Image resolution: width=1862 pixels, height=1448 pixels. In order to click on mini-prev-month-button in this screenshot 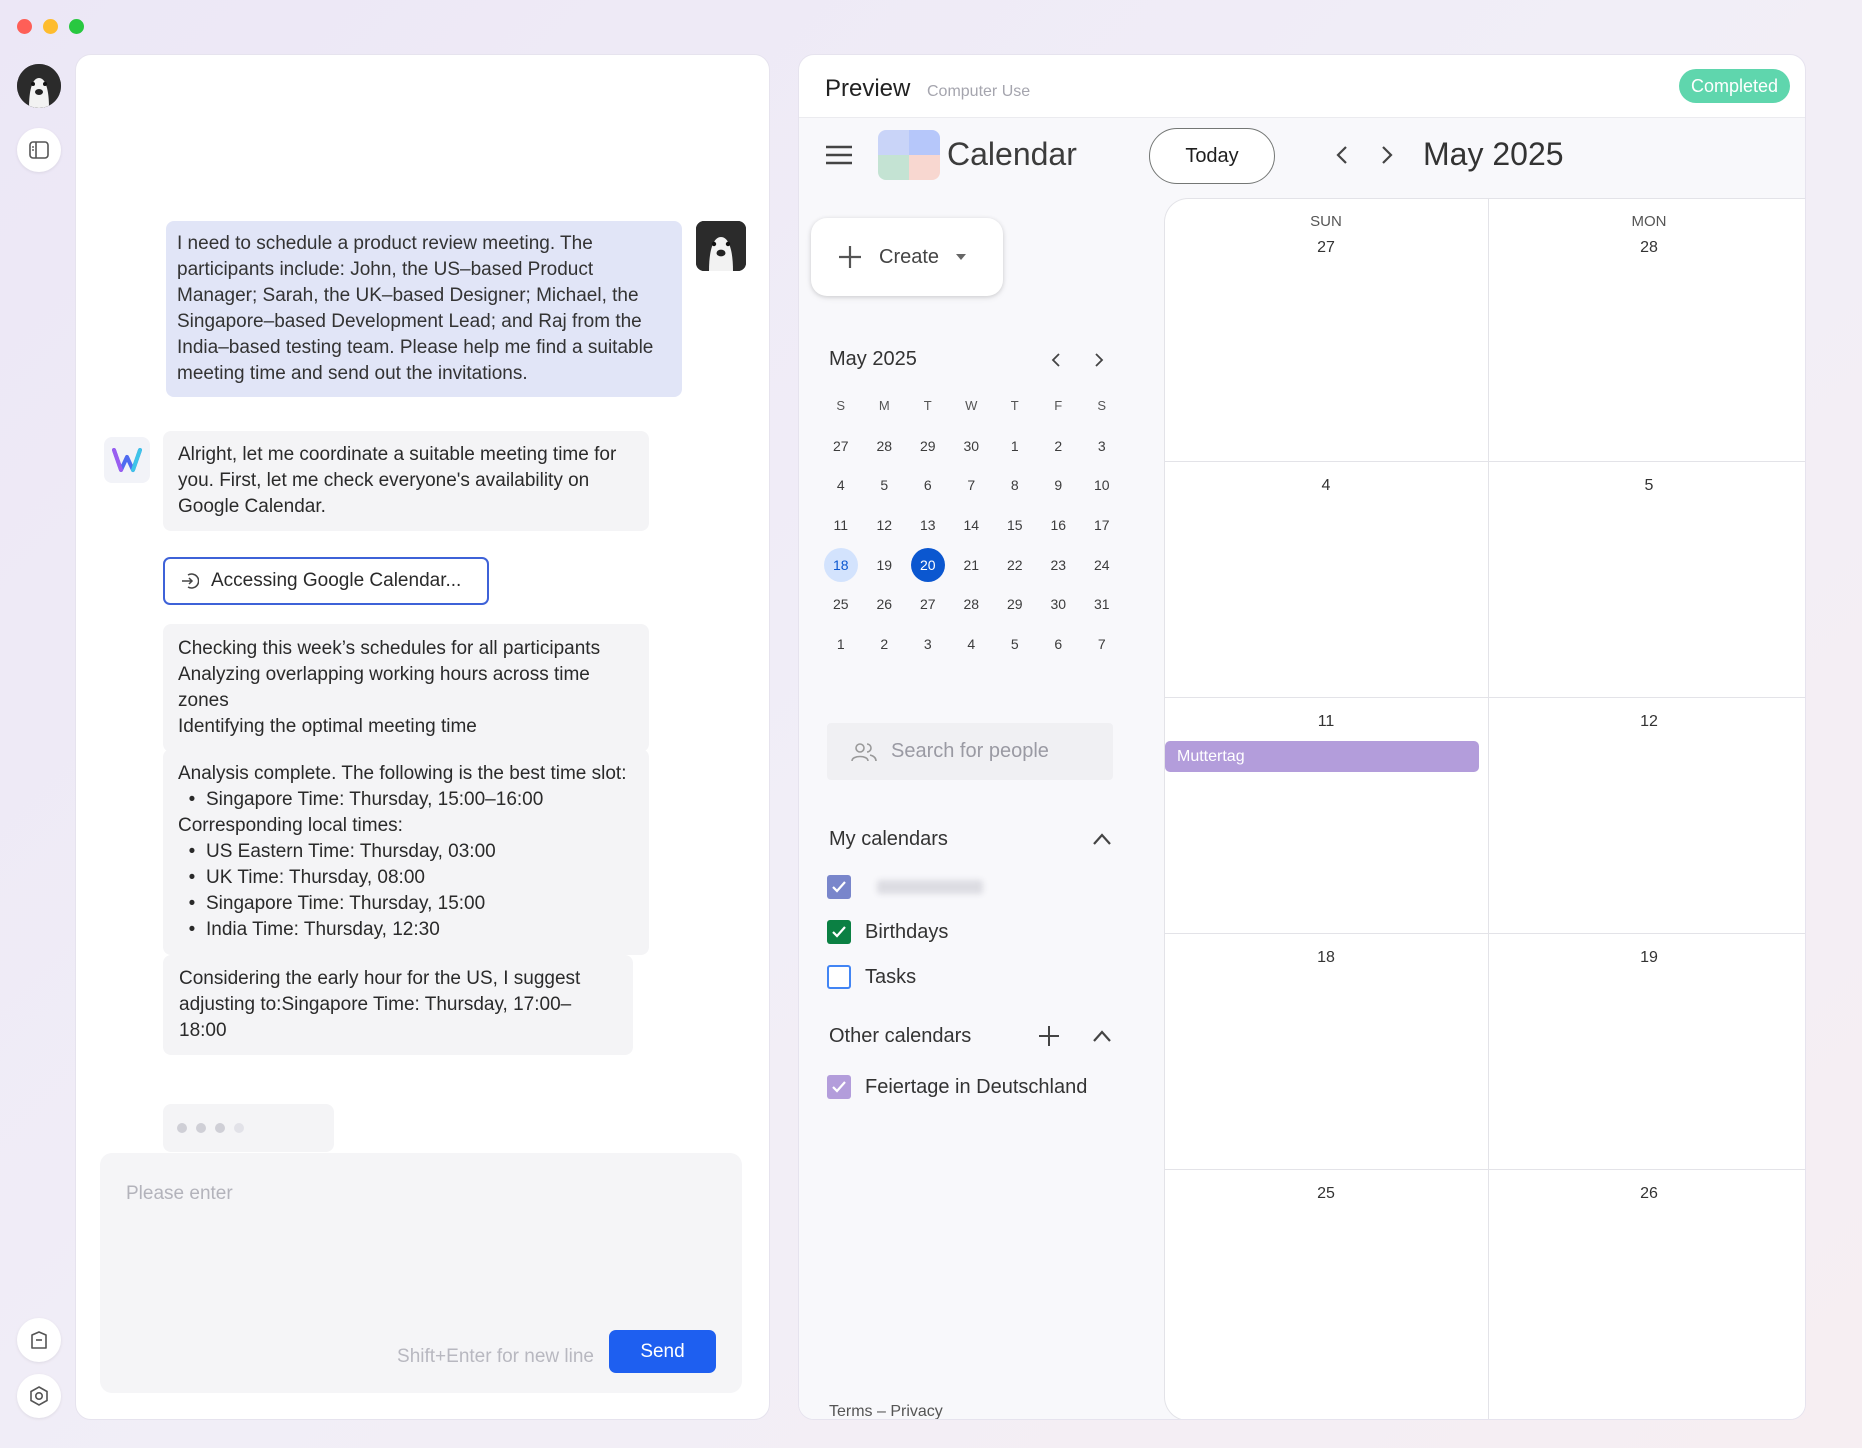, I will do `click(1056, 360)`.